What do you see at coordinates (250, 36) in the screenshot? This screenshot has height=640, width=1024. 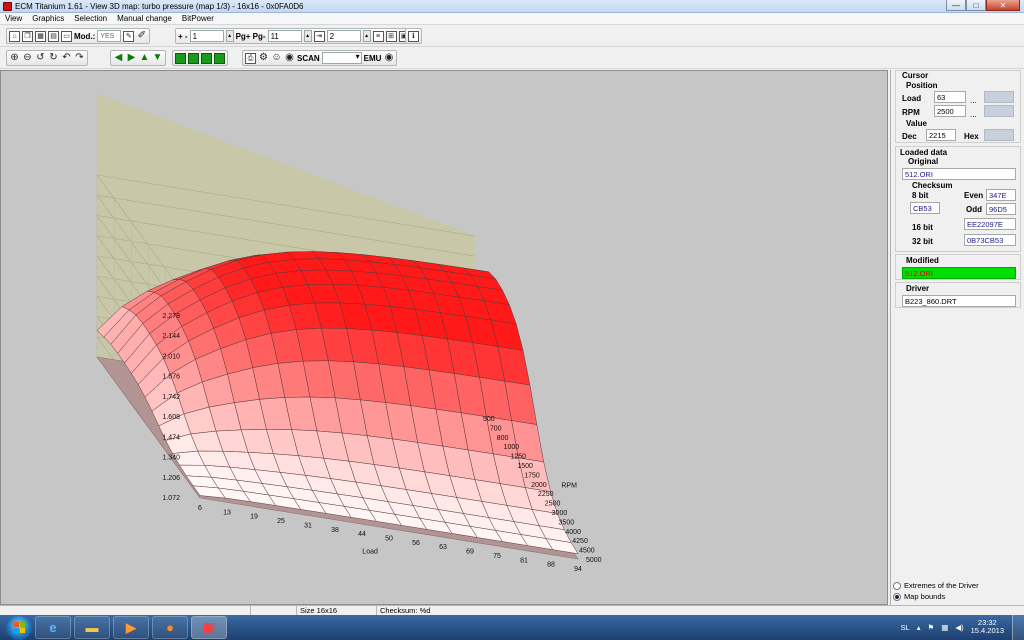 I see `pg-label: Pg+ Pg-` at bounding box center [250, 36].